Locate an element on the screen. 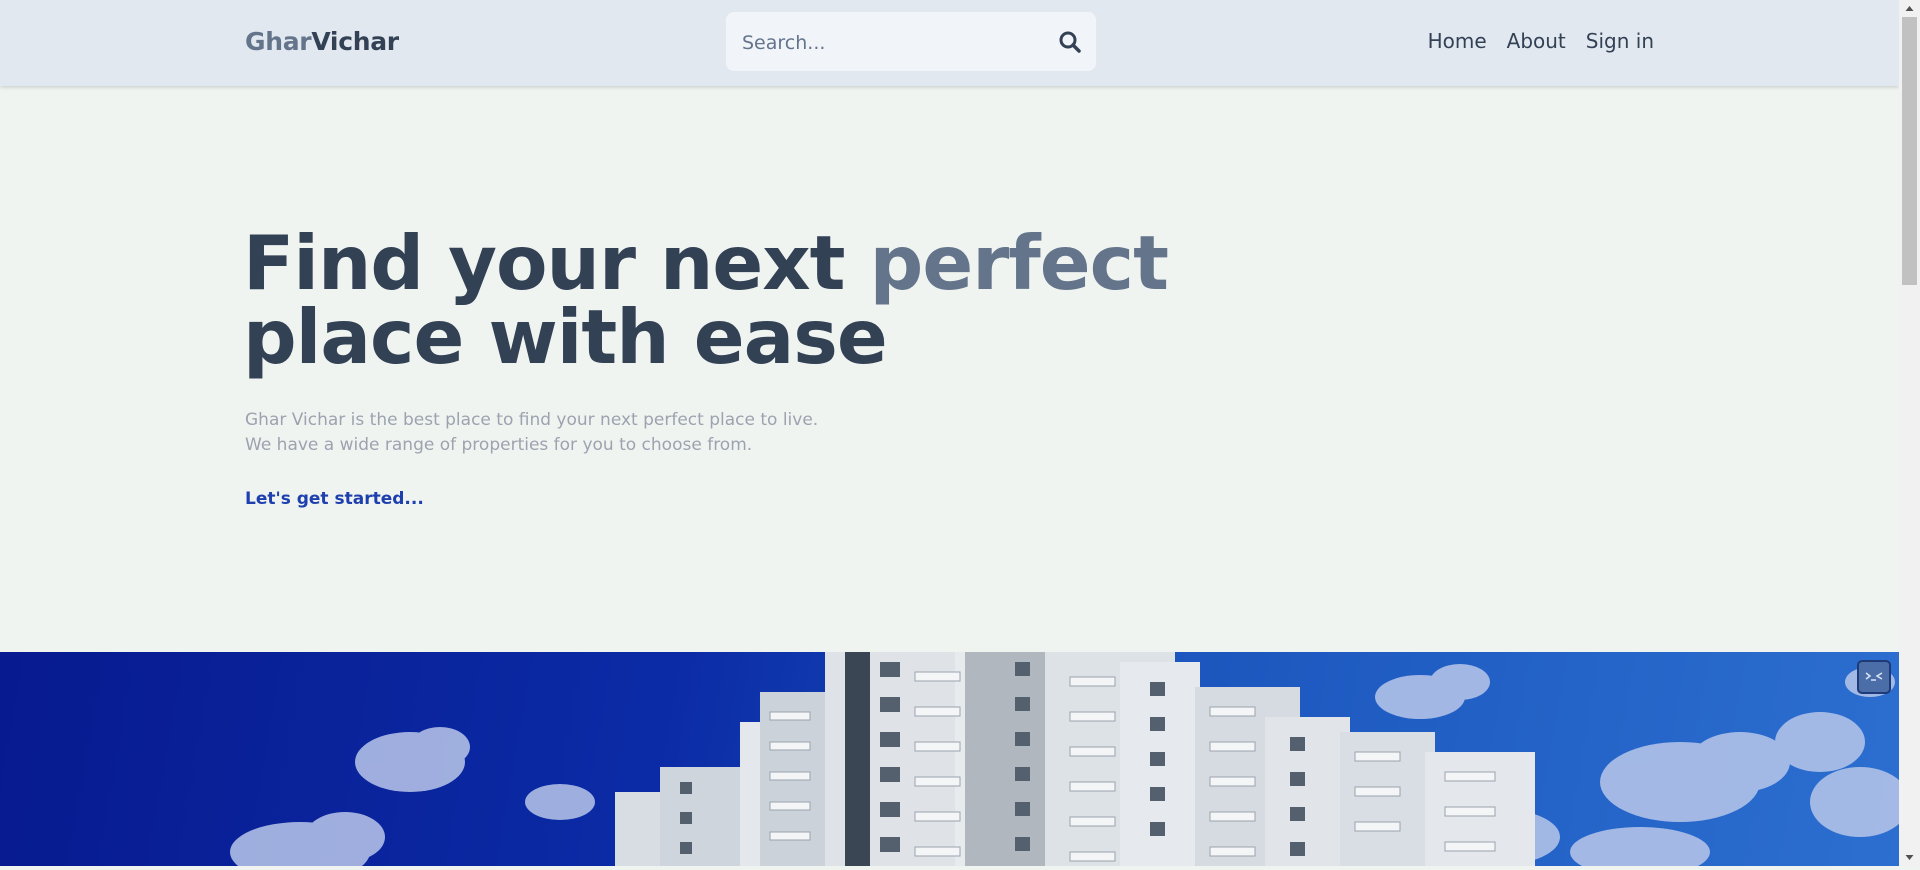 The image size is (1920, 870). terminal-icon is located at coordinates (1874, 676).